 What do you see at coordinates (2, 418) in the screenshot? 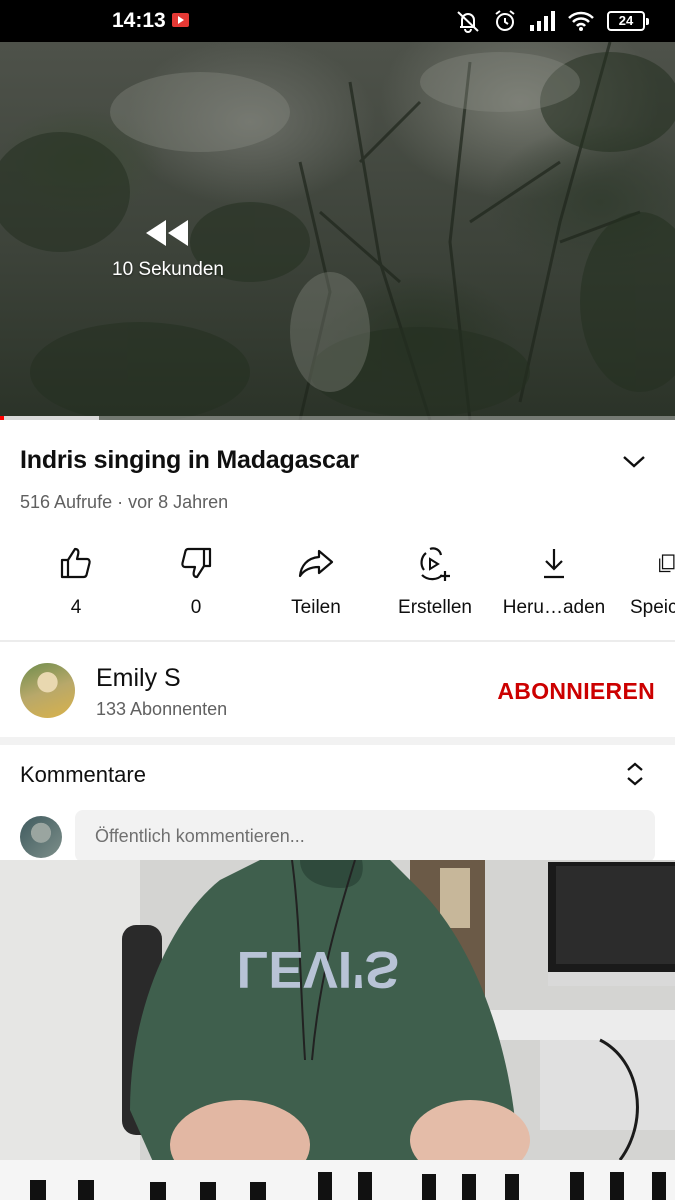
I see `video-progress-start` at bounding box center [2, 418].